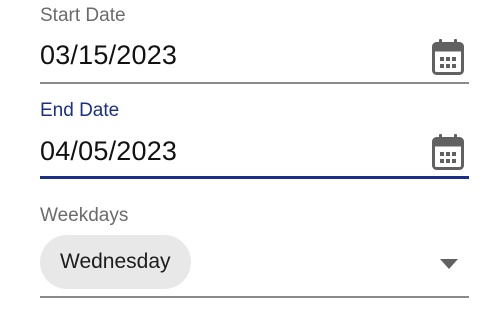  Describe the element at coordinates (254, 177) in the screenshot. I see `end-date-underline` at that location.